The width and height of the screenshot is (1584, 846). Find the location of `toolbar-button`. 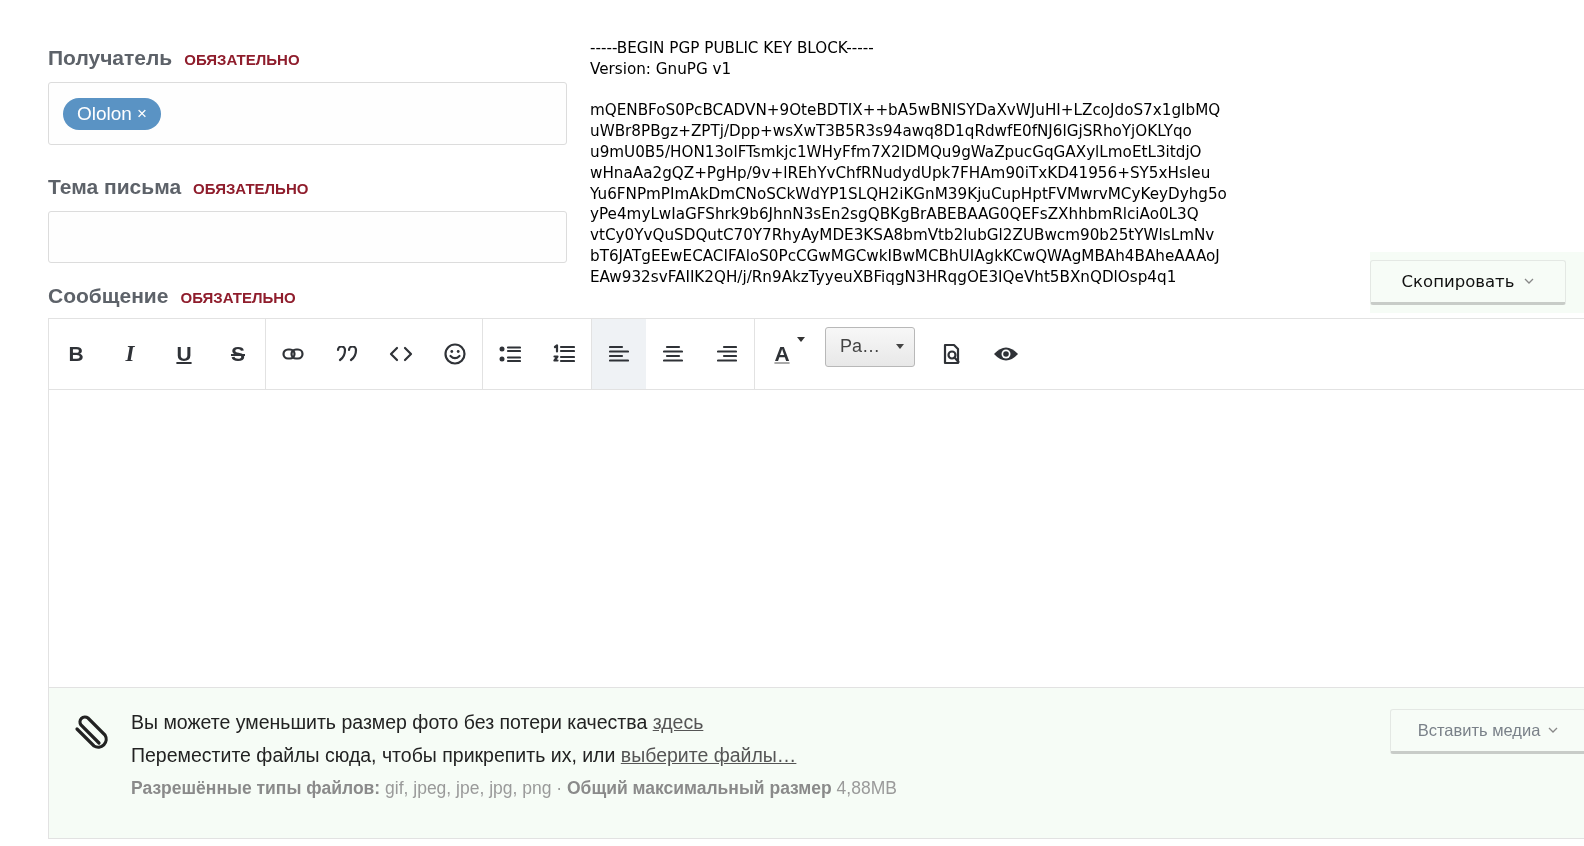

toolbar-button is located at coordinates (619, 353).